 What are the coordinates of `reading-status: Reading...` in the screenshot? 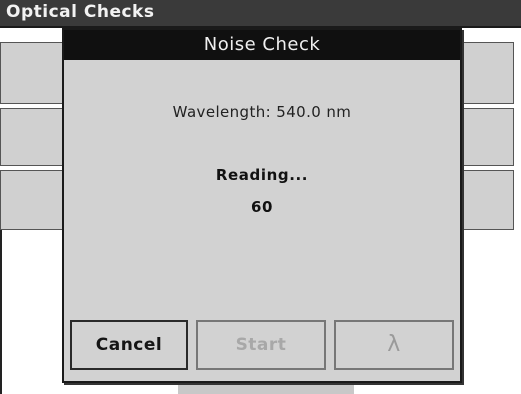 It's located at (262, 175).